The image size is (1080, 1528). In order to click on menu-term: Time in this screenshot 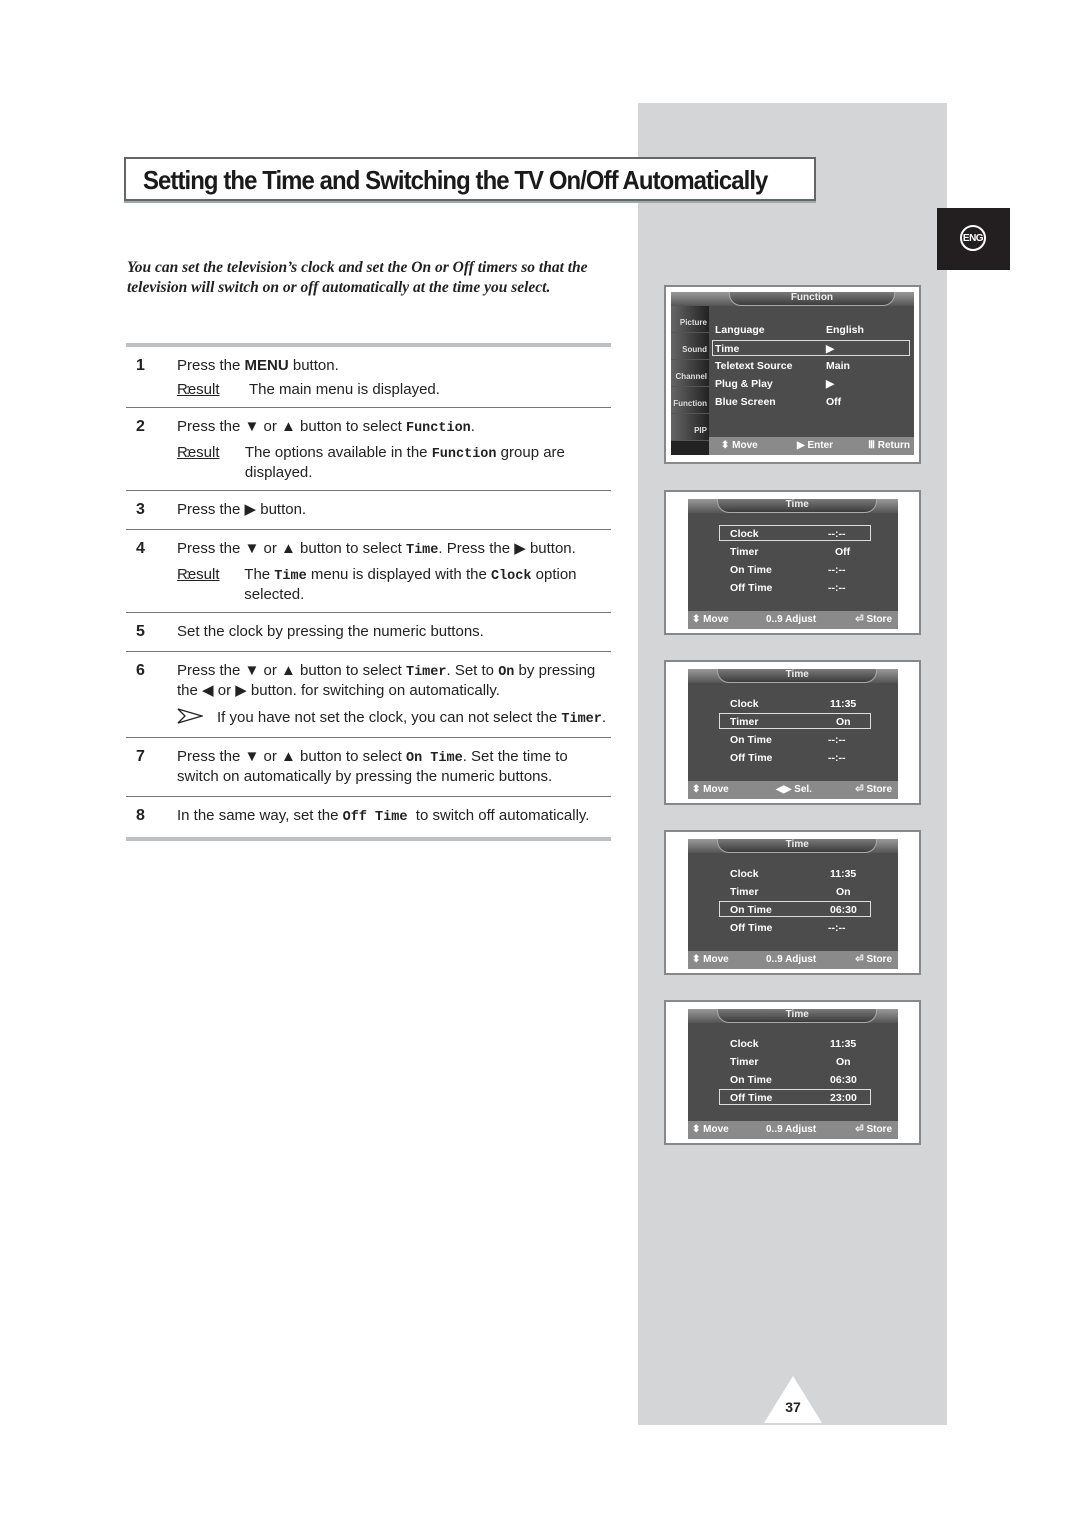, I will do `click(422, 550)`.